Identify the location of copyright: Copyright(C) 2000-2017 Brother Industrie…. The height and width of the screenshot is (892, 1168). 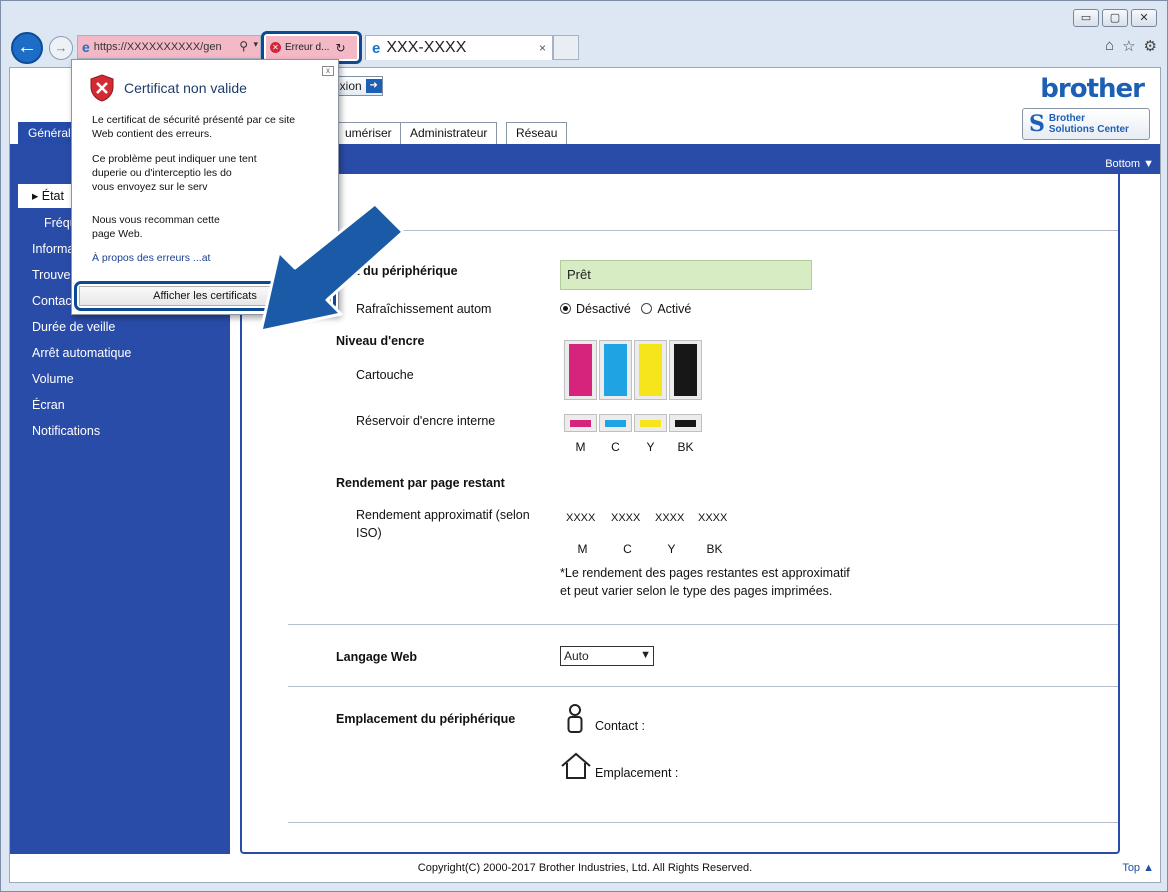
(585, 868).